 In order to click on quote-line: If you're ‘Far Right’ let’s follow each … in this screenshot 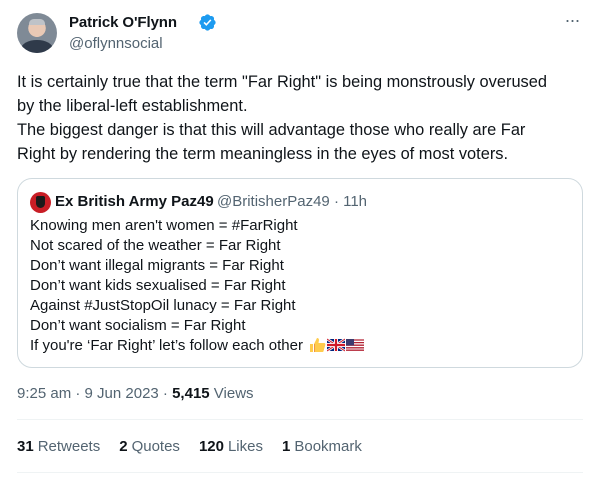, I will do `click(166, 345)`.